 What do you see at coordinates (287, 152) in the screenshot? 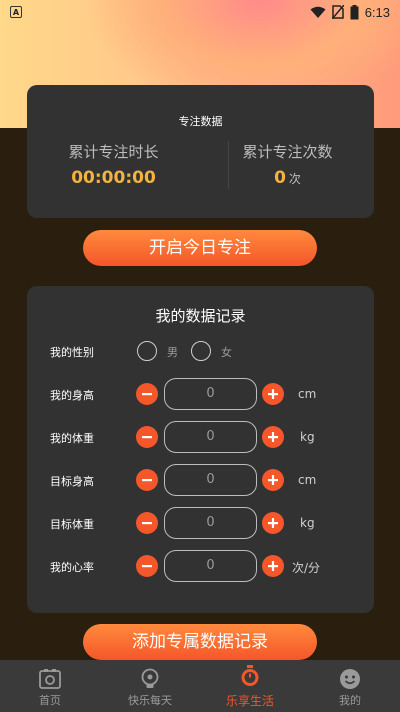
I see `total-count-label: 累计专注次数` at bounding box center [287, 152].